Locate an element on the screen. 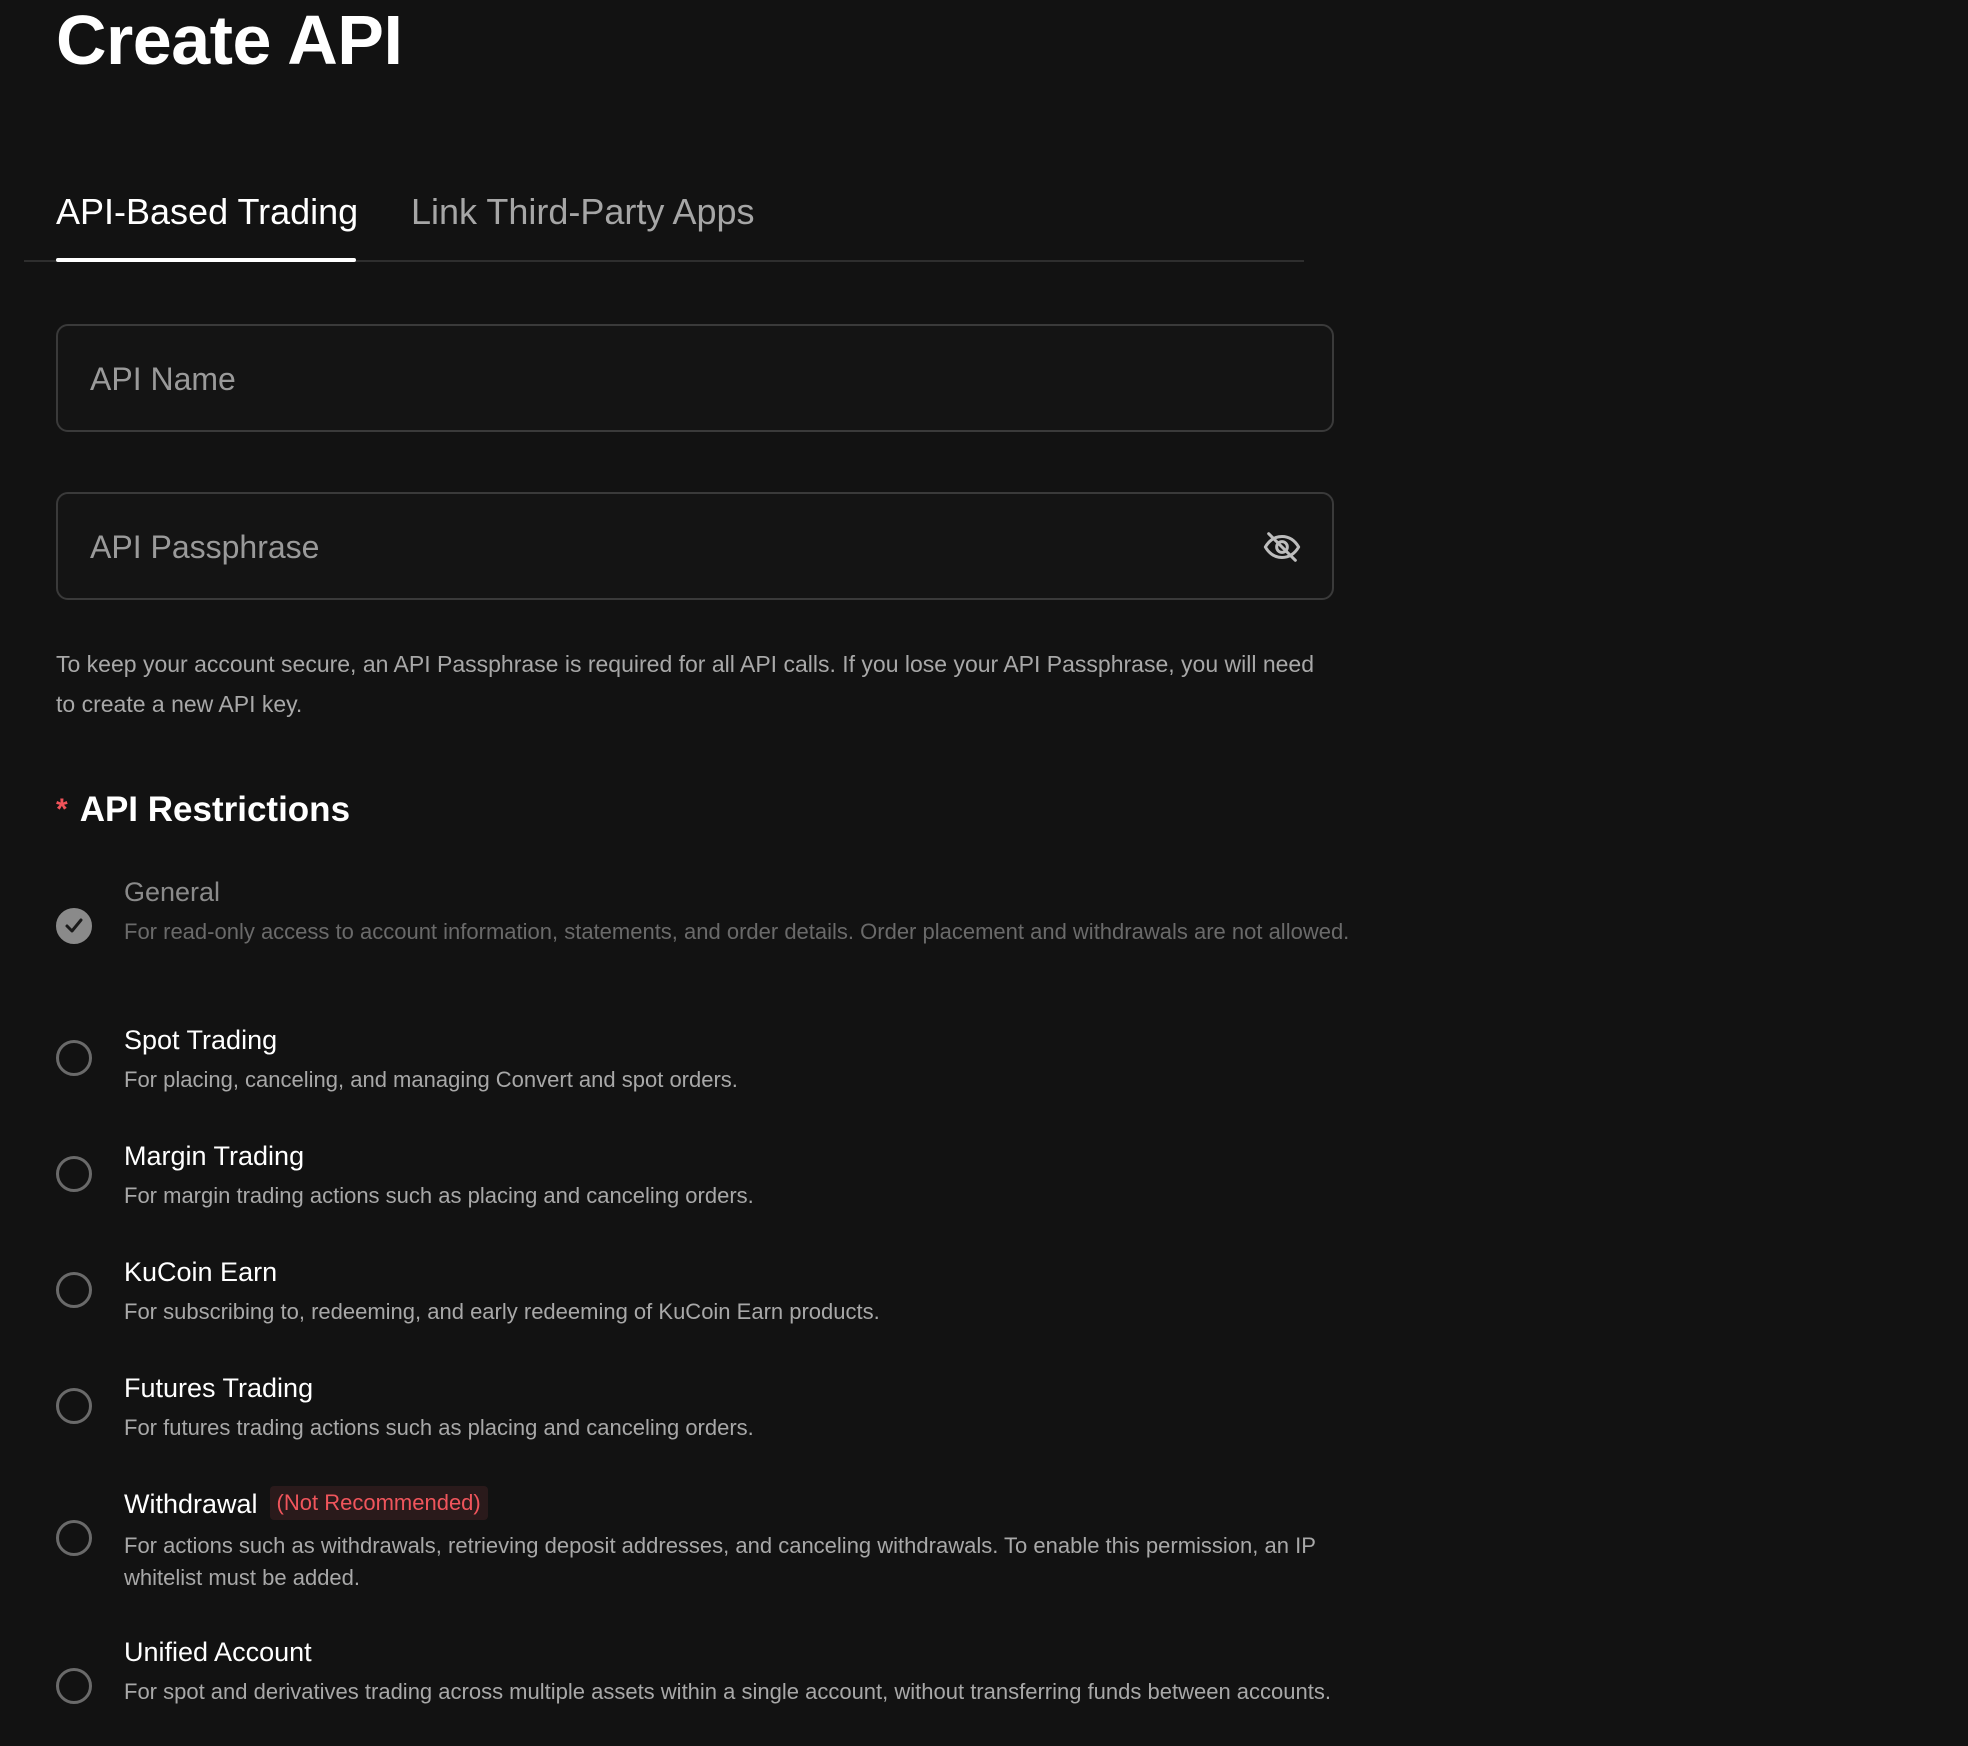 The image size is (1968, 1746). option-label-row: Withdrawal (Not Recommended) is located at coordinates (306, 1504).